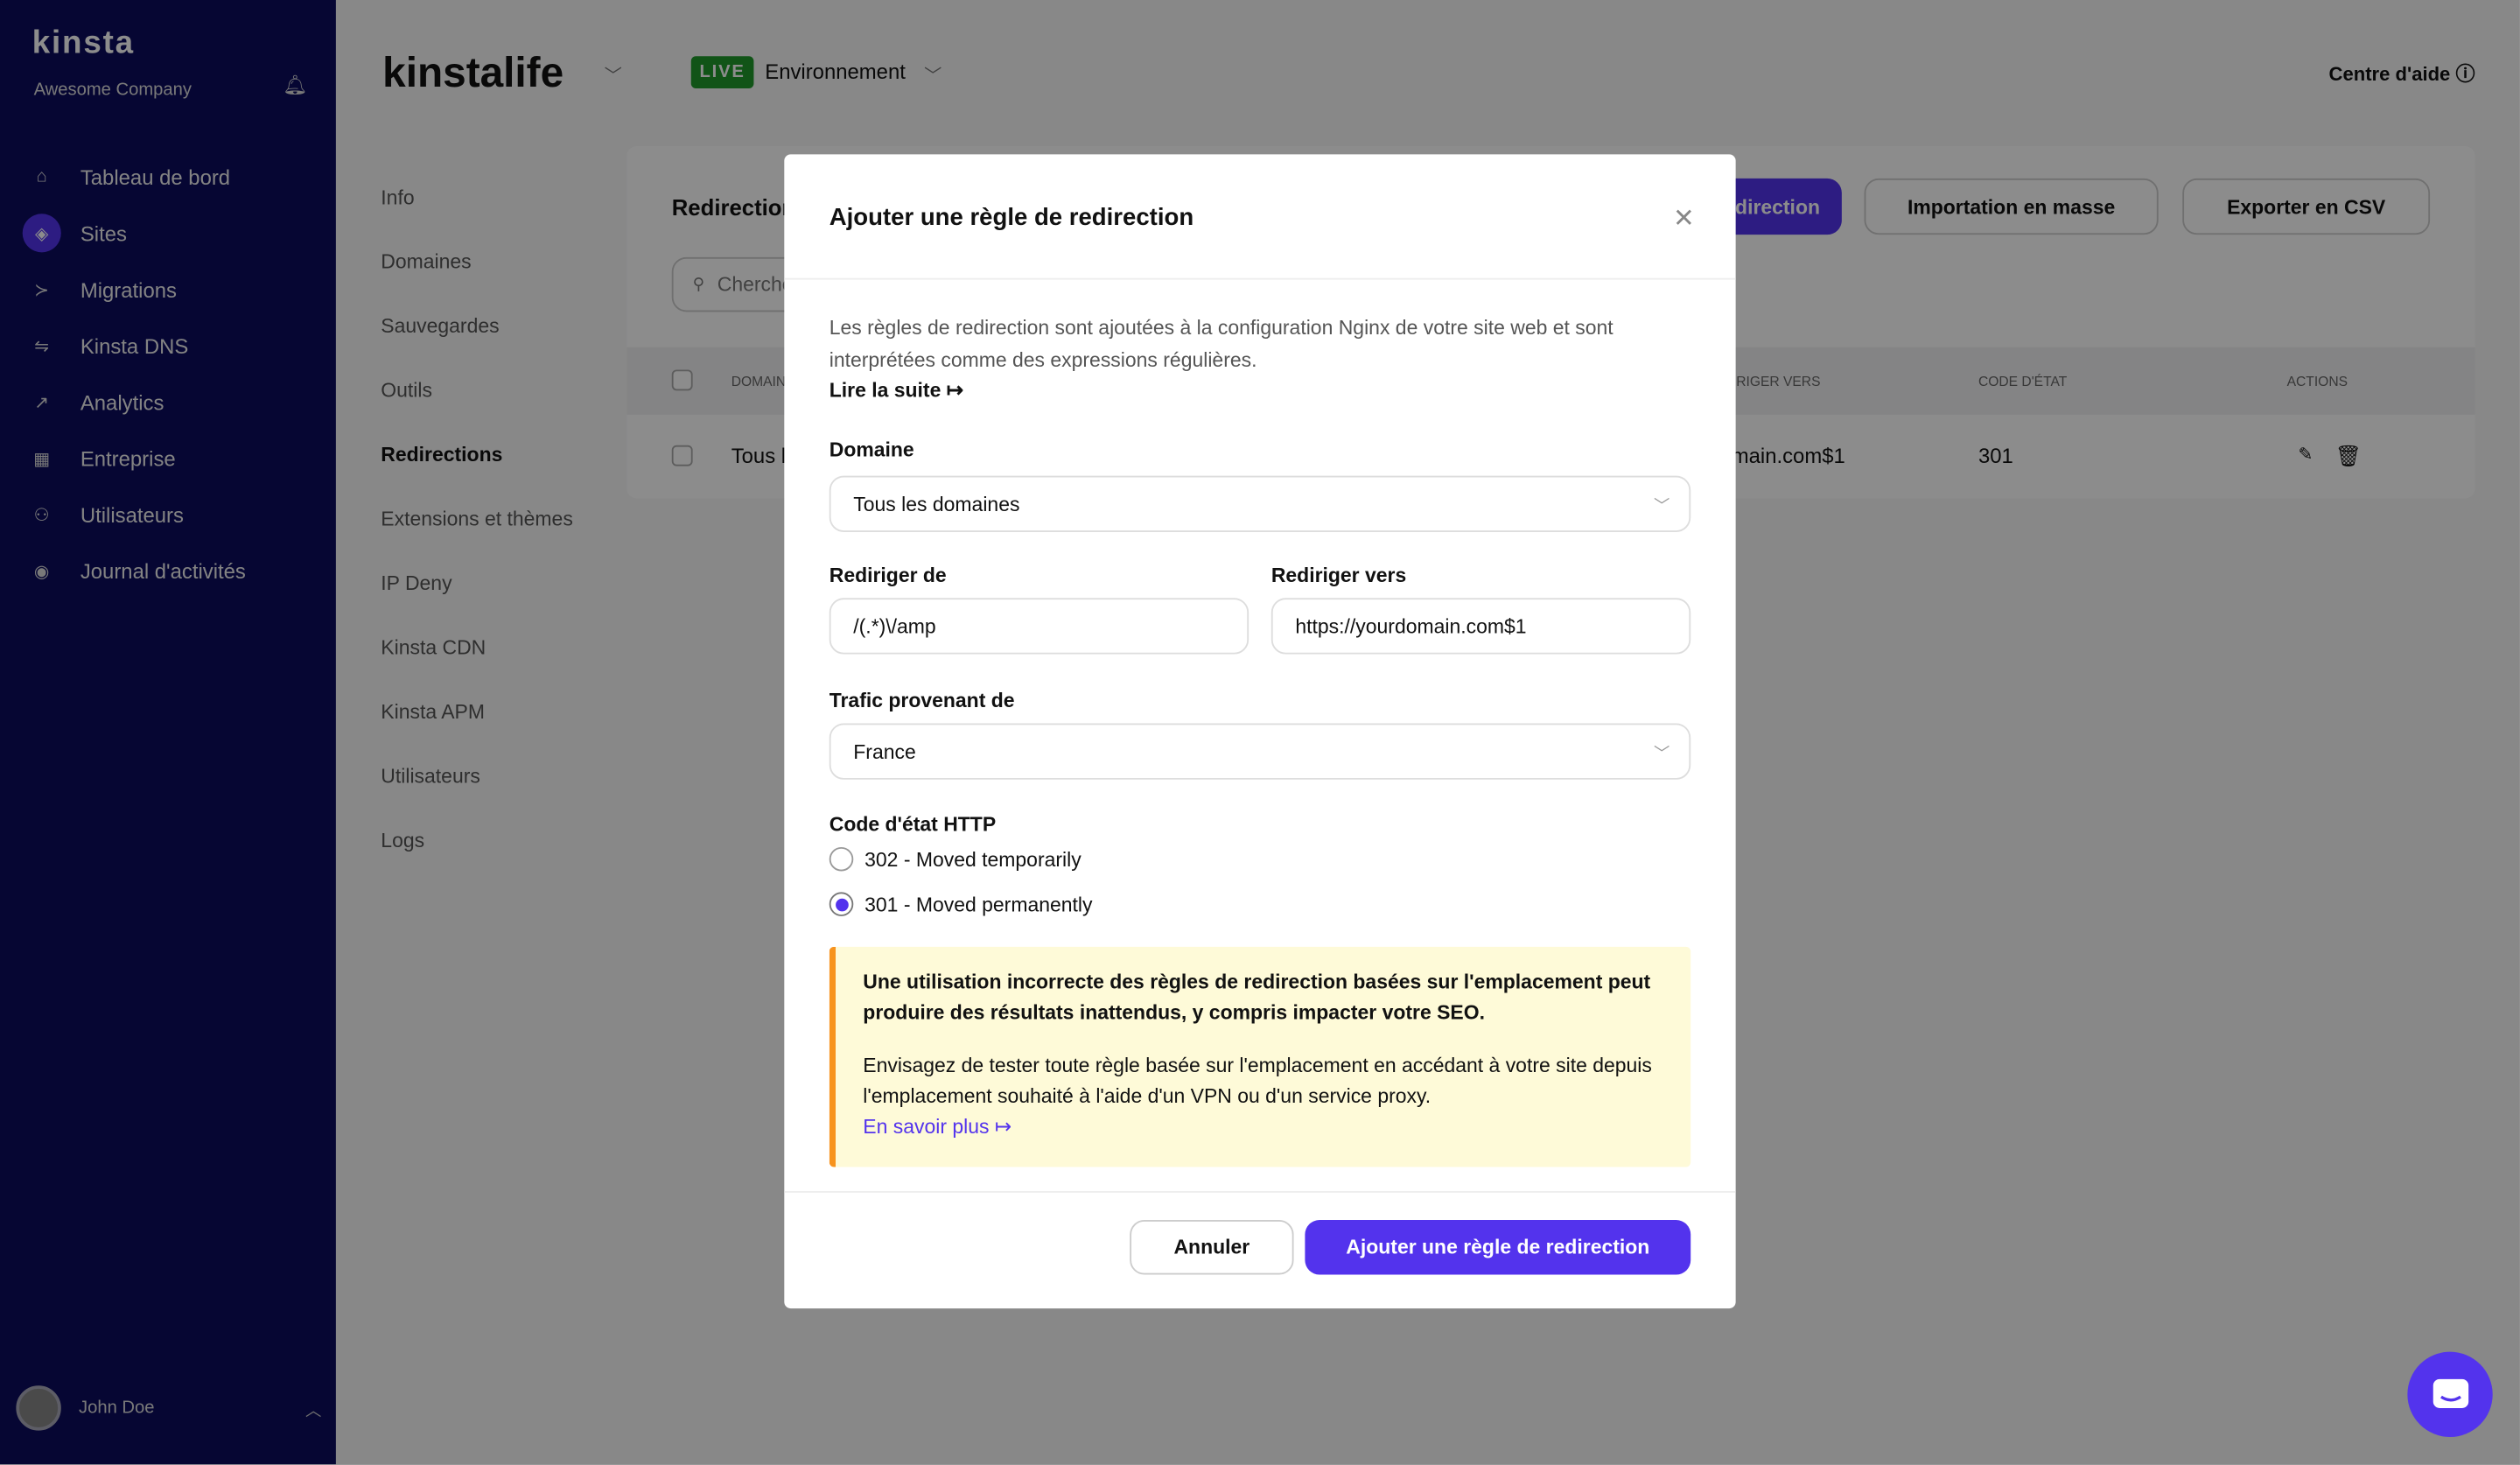 This screenshot has width=2520, height=1465. What do you see at coordinates (1260, 751) in the screenshot?
I see `traffic-select: France ﹀` at bounding box center [1260, 751].